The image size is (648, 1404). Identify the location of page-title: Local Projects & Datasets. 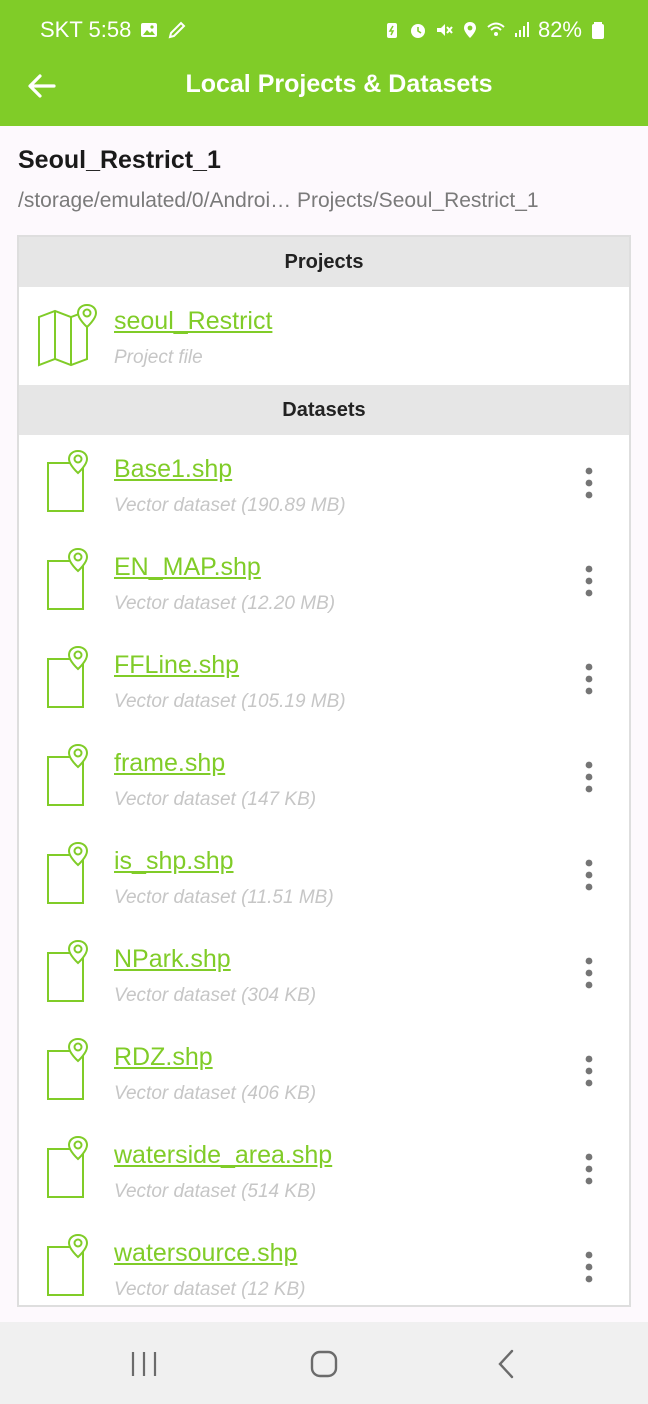
(339, 84).